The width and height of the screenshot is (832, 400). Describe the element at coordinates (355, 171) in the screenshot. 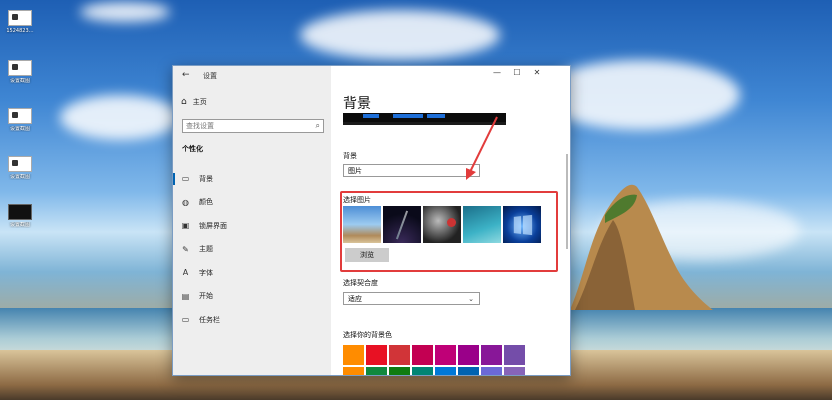

I see `background-type-value: 图片` at that location.